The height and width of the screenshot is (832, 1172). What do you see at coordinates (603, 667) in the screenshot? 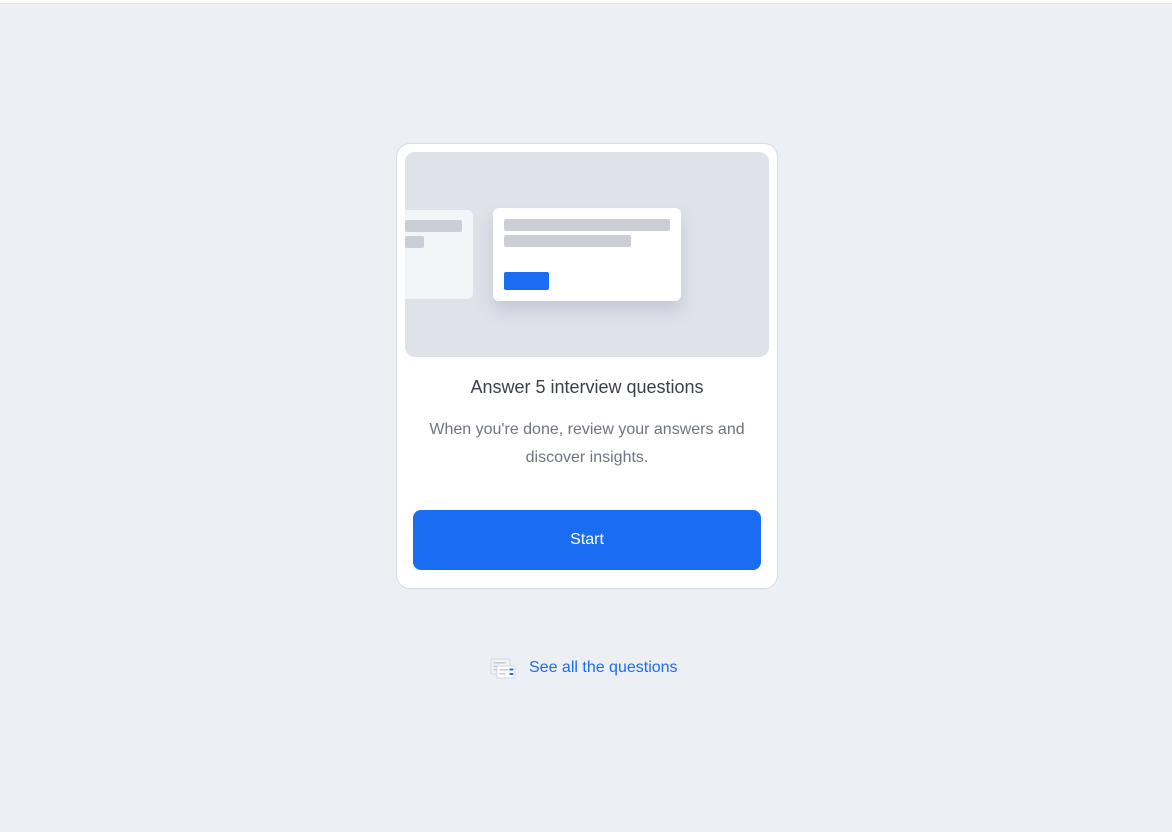
I see `see-all-questions-label: See all the questions` at bounding box center [603, 667].